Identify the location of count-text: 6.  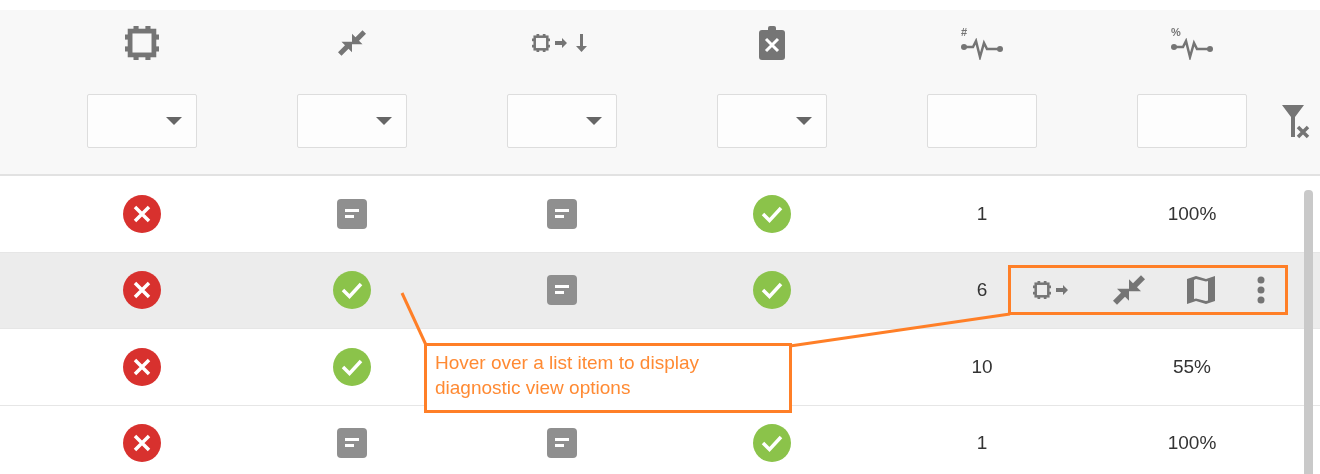
(982, 290).